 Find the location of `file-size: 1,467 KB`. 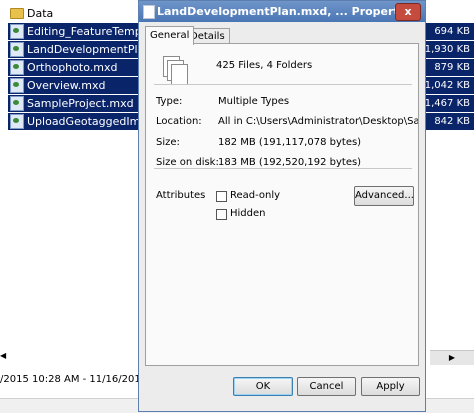

file-size: 1,467 KB is located at coordinates (449, 103).